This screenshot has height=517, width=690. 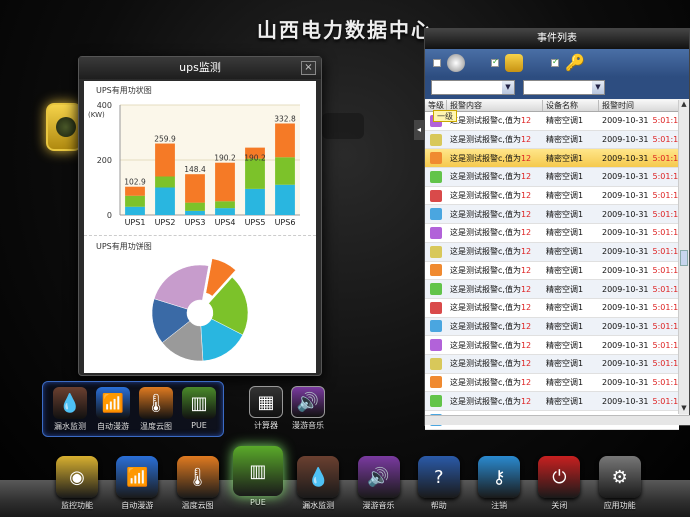 What do you see at coordinates (285, 118) in the screenshot?
I see `bar-data-label: 332.8` at bounding box center [285, 118].